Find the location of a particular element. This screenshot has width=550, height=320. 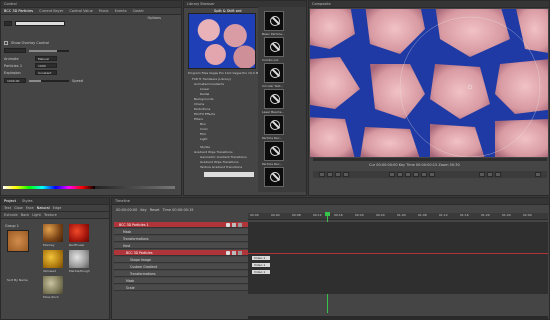

track-scale: Scale is located at coordinates (181, 288).